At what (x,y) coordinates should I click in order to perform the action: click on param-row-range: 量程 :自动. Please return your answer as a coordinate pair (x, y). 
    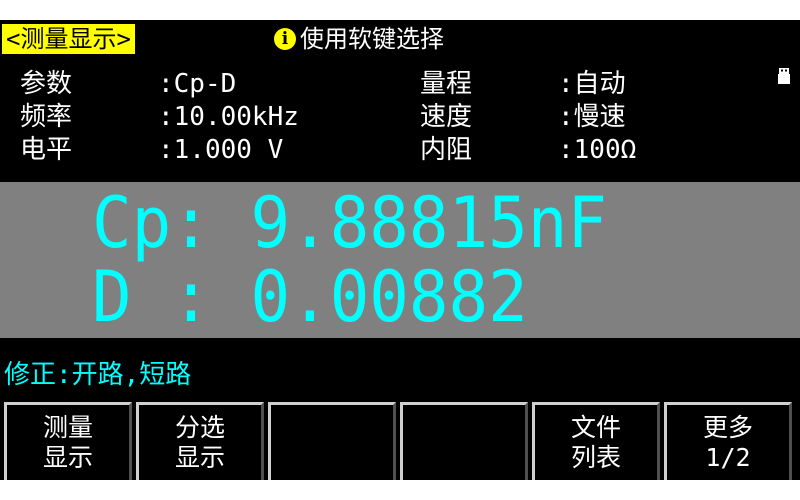
    Looking at the image, I should click on (528, 84).